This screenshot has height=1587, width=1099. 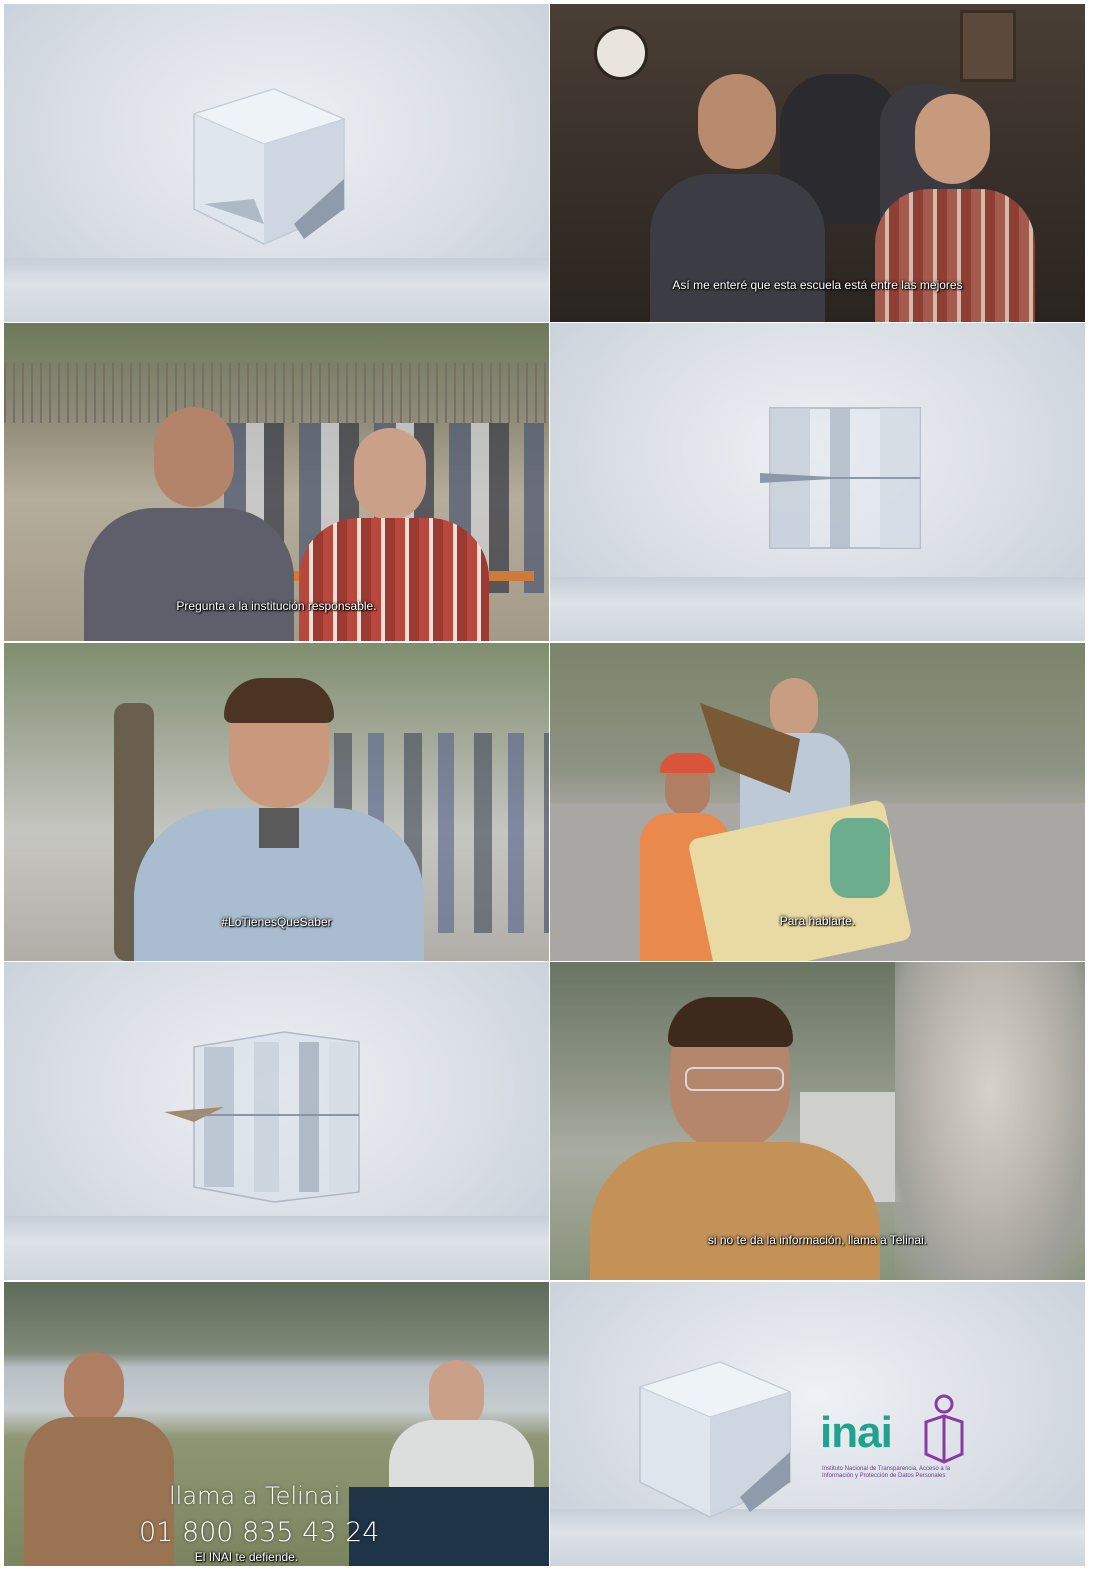 I want to click on inai-person-mark-icon, so click(x=944, y=1429).